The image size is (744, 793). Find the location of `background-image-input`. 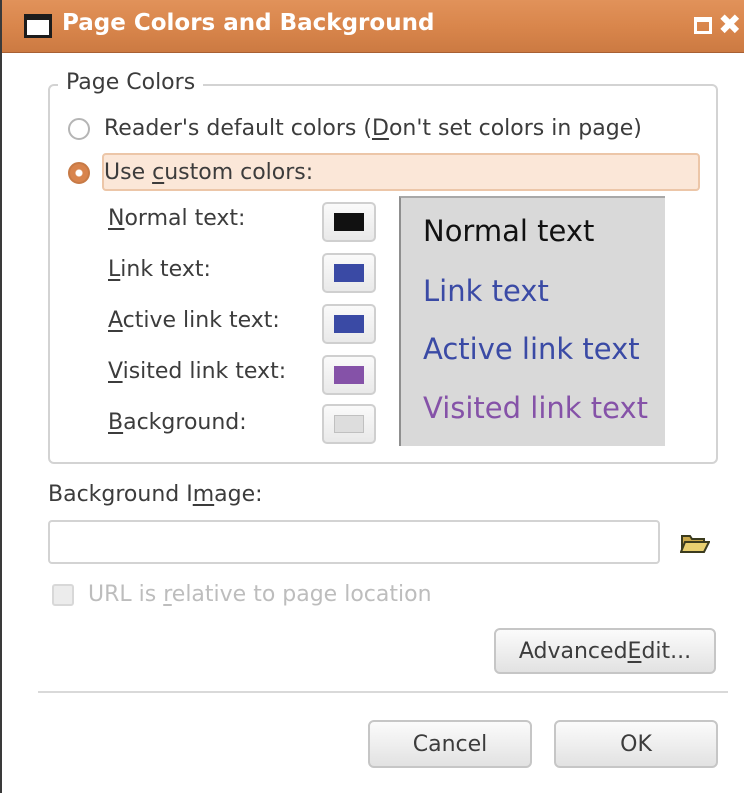

background-image-input is located at coordinates (354, 542).